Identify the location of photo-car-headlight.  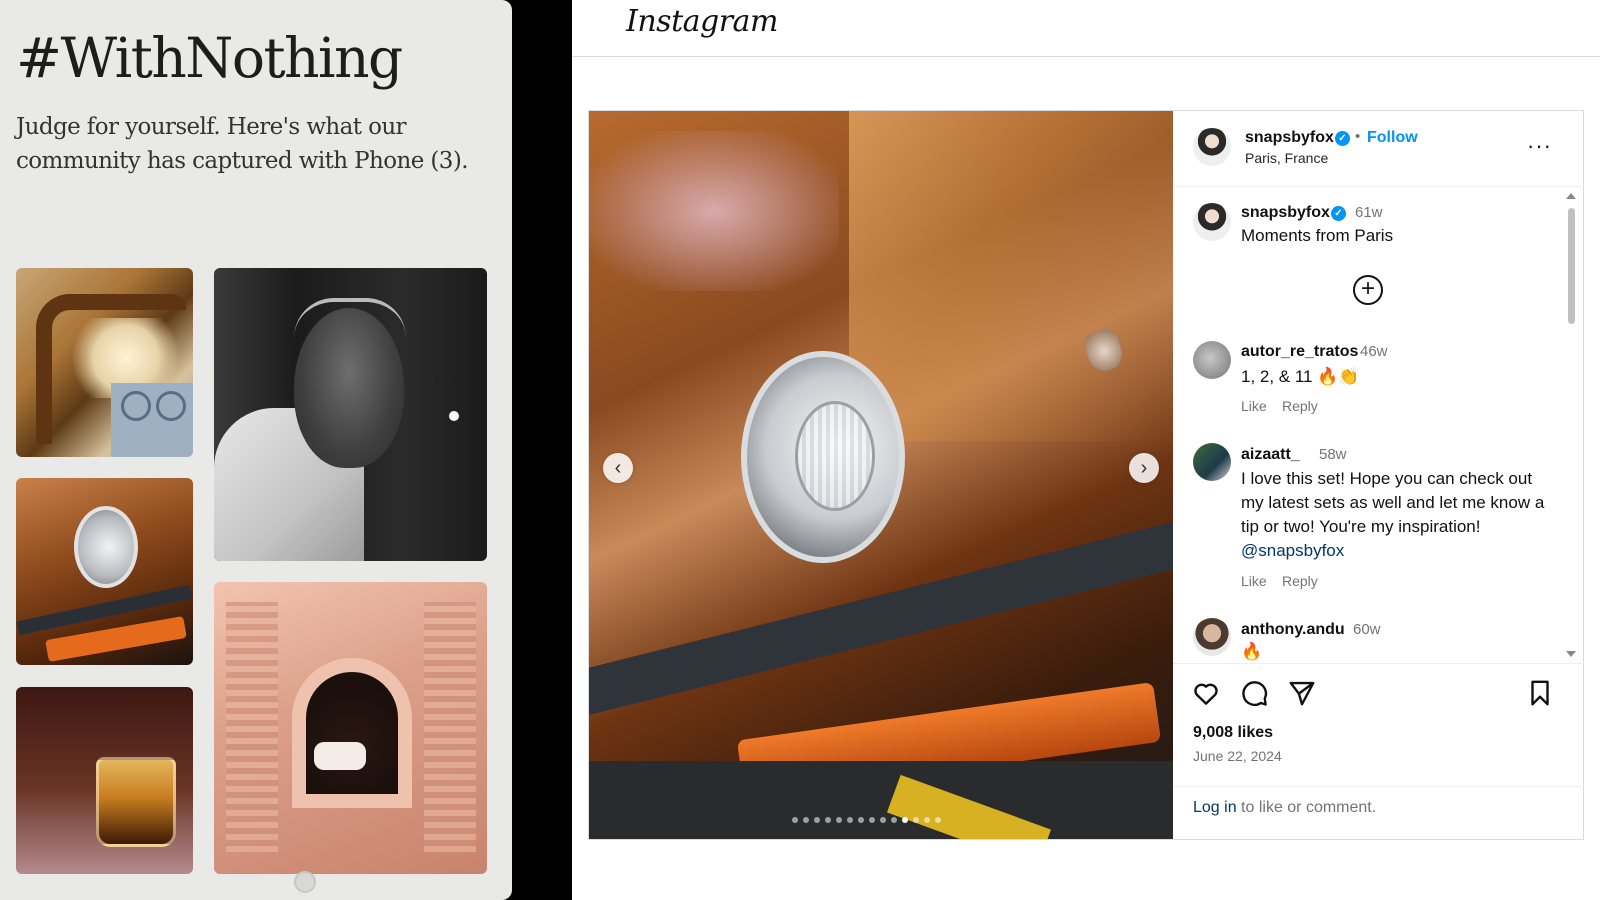
(104, 571).